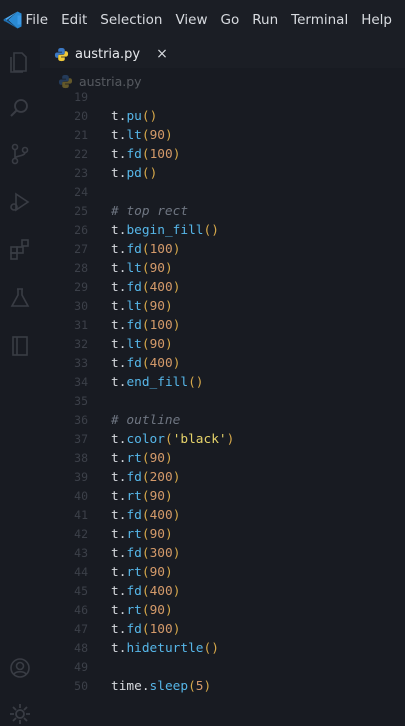 The width and height of the screenshot is (405, 726). What do you see at coordinates (20, 154) in the screenshot?
I see `source-control-icon` at bounding box center [20, 154].